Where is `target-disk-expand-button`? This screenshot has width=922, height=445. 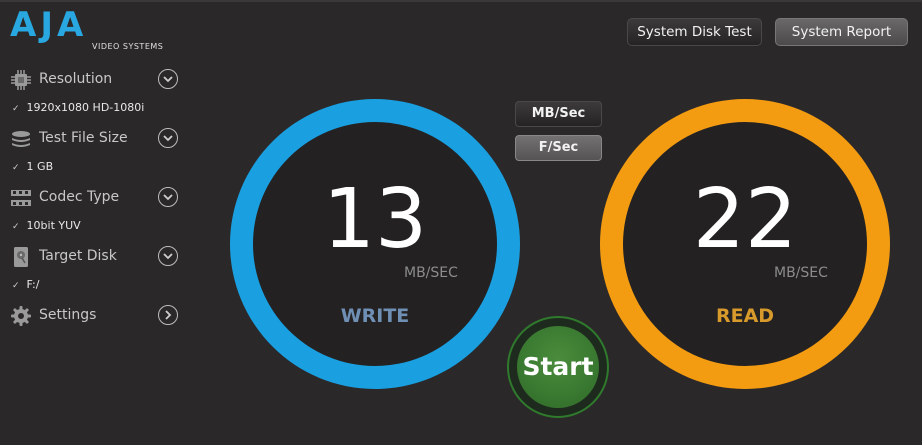
target-disk-expand-button is located at coordinates (168, 256).